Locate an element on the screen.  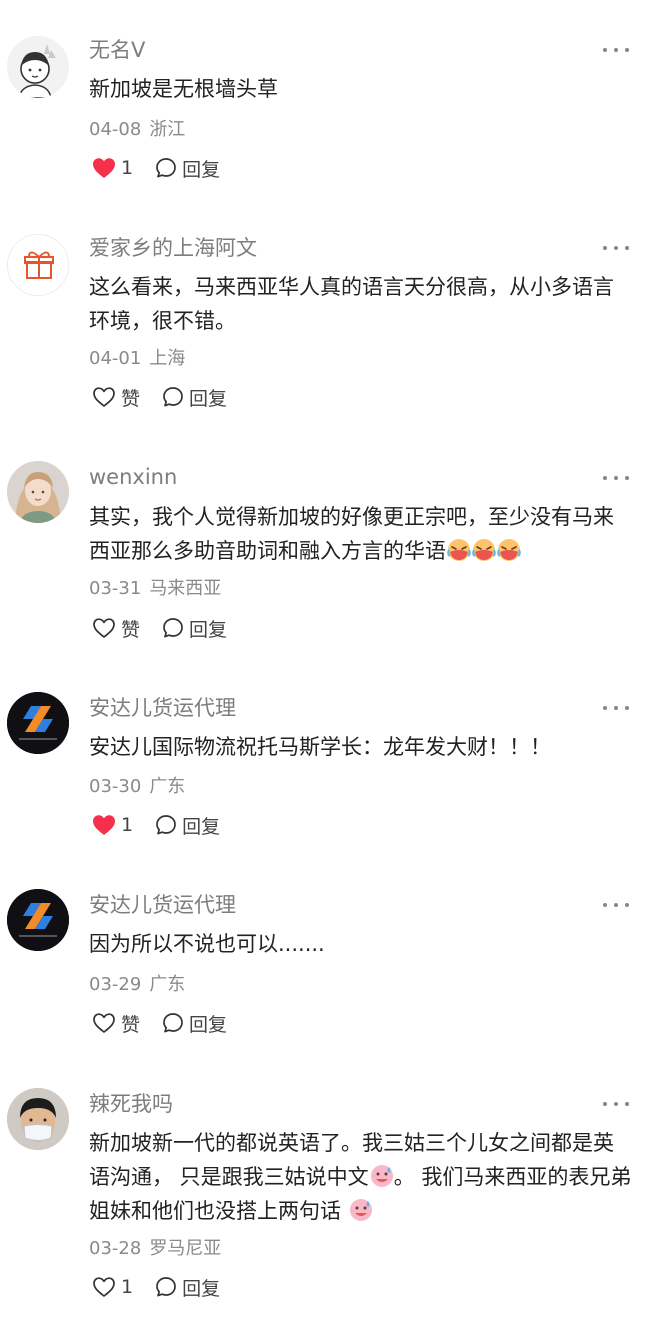
comment-text: 新加坡是无根墙头草 is located at coordinates (183, 89).